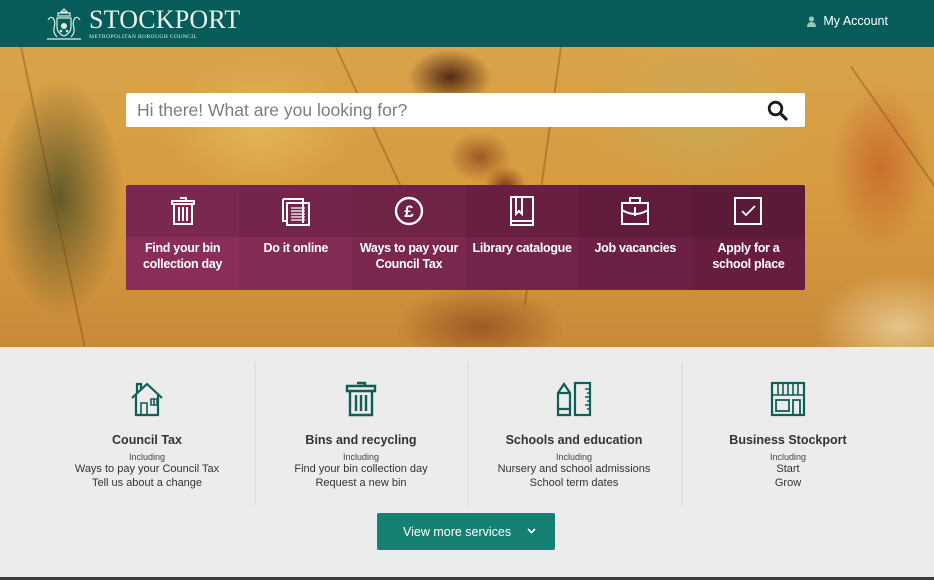 This screenshot has width=934, height=580. What do you see at coordinates (522, 248) in the screenshot?
I see `quick-link-label: Library catalogue` at bounding box center [522, 248].